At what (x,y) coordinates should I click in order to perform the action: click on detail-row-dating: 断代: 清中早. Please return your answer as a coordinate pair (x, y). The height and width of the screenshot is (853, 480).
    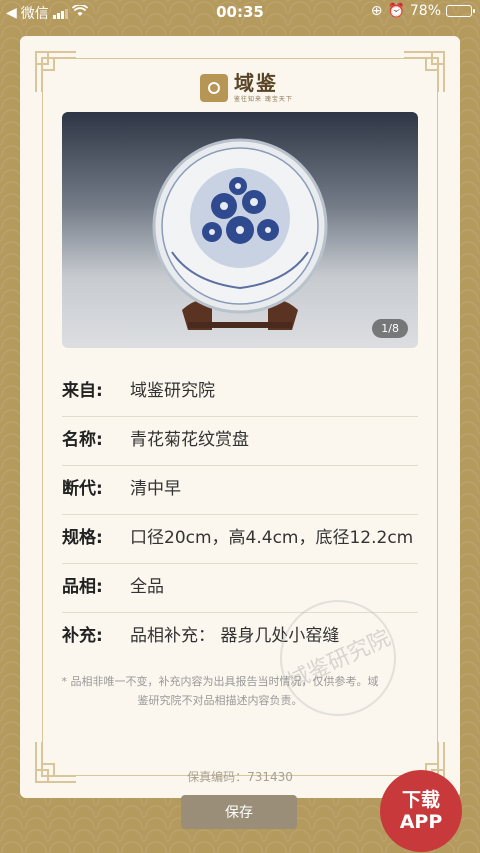
    Looking at the image, I should click on (240, 490).